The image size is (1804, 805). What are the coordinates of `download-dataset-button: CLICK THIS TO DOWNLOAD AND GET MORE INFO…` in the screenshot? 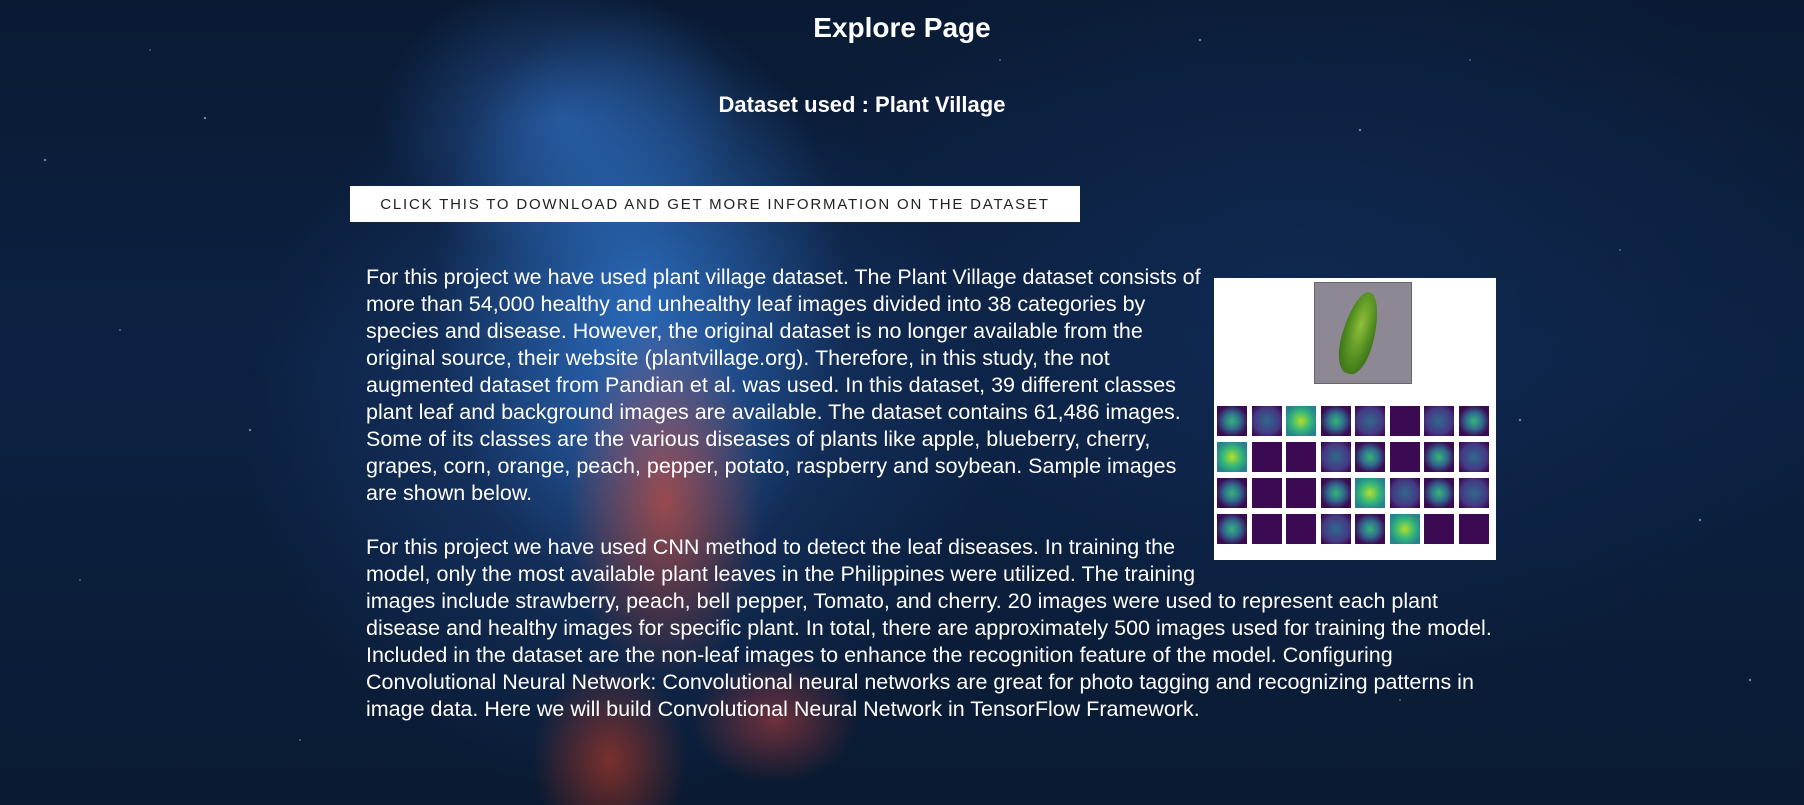 It's located at (715, 204).